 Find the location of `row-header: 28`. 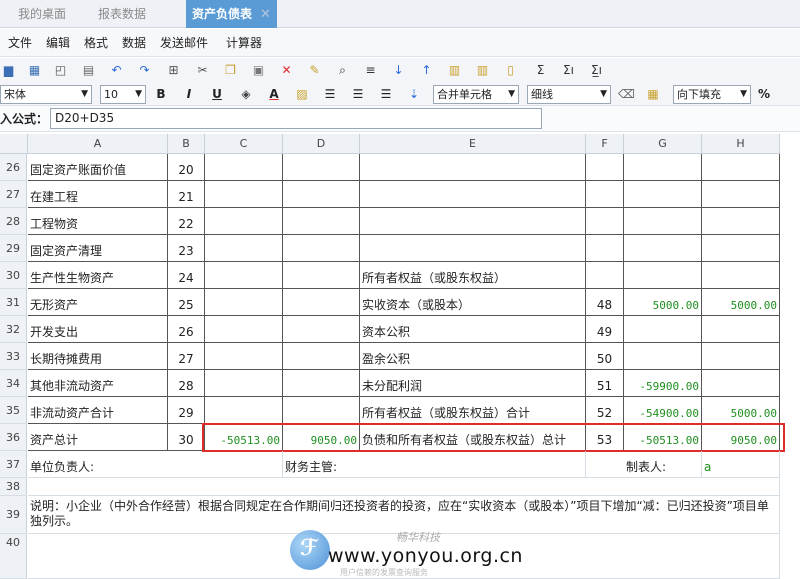

row-header: 28 is located at coordinates (13, 221).